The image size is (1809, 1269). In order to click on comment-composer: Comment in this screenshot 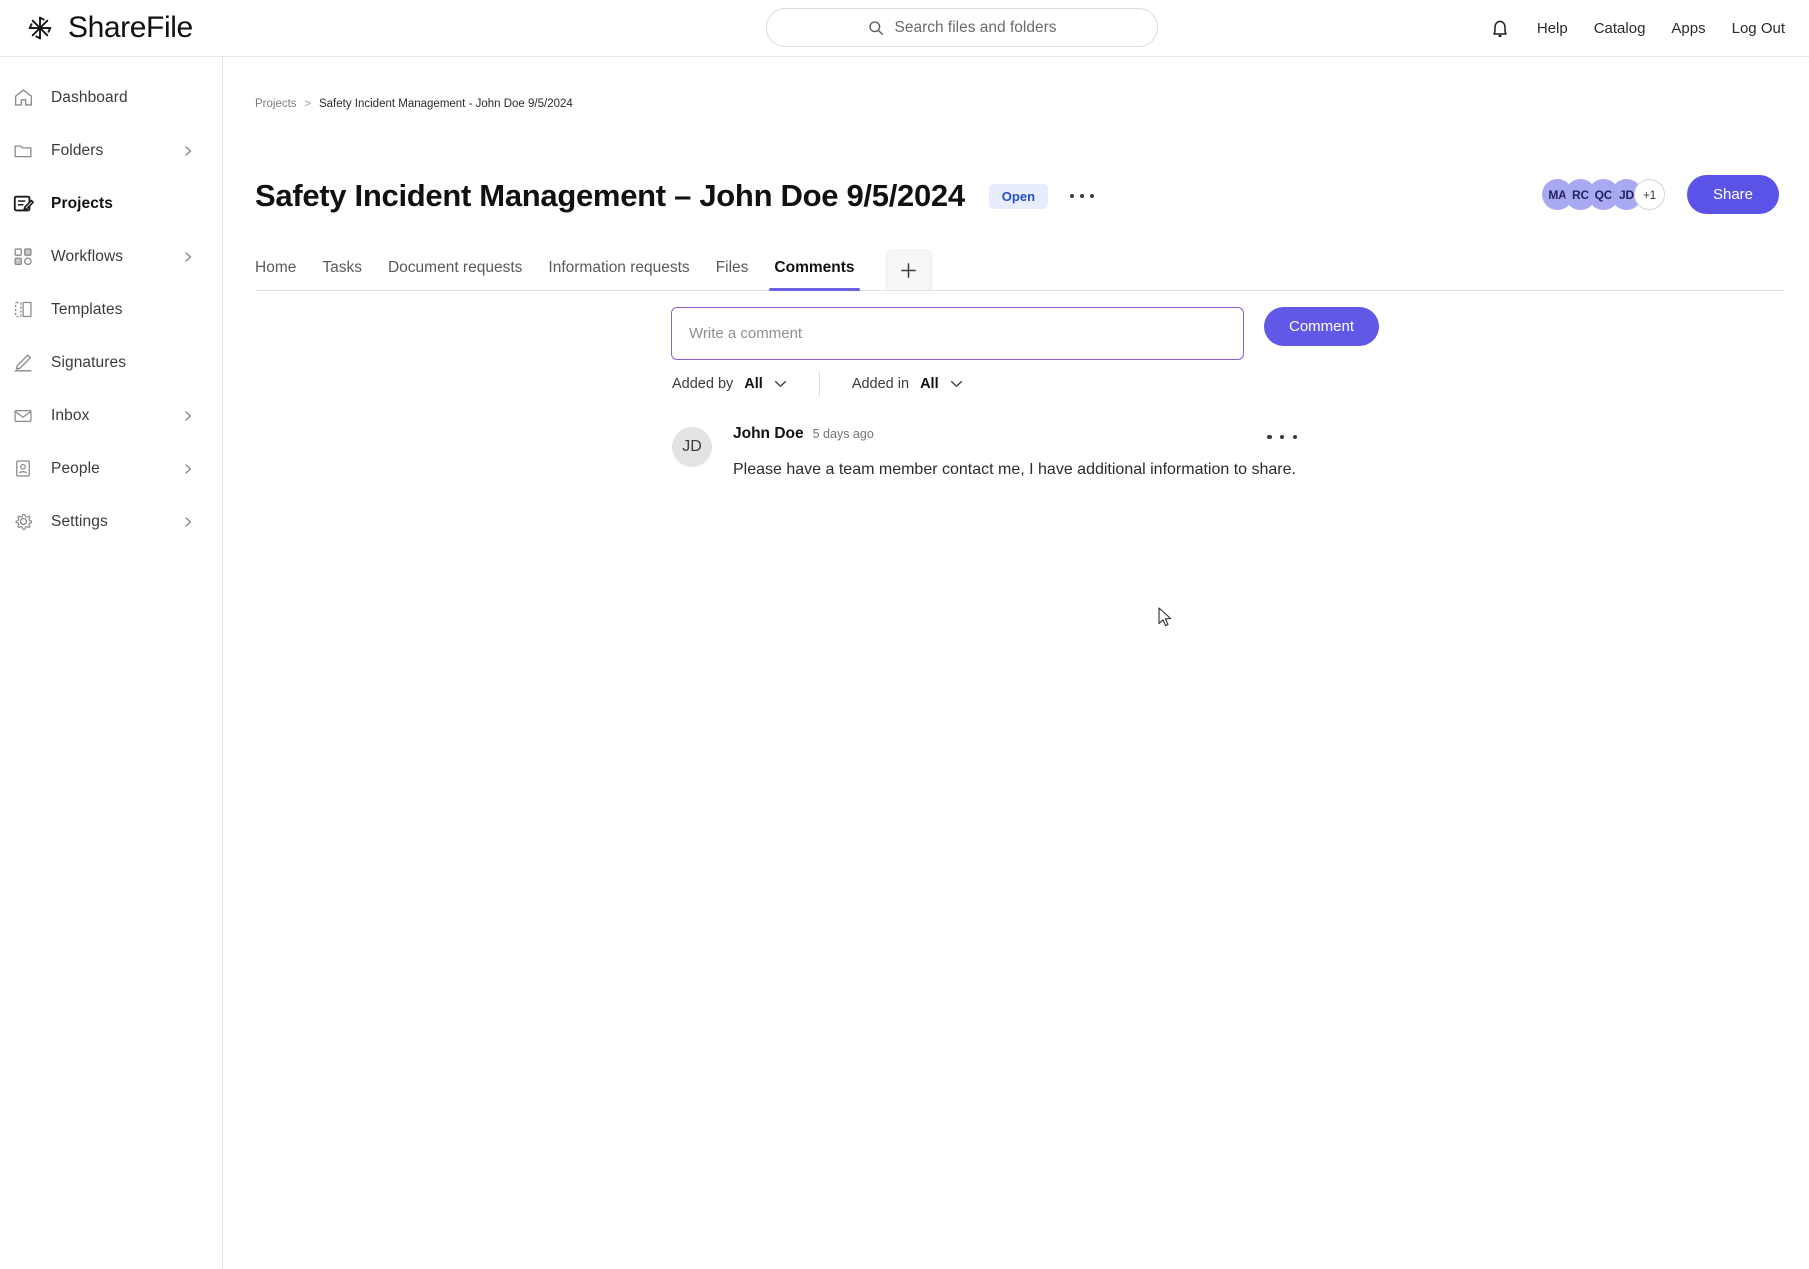, I will do `click(1025, 333)`.